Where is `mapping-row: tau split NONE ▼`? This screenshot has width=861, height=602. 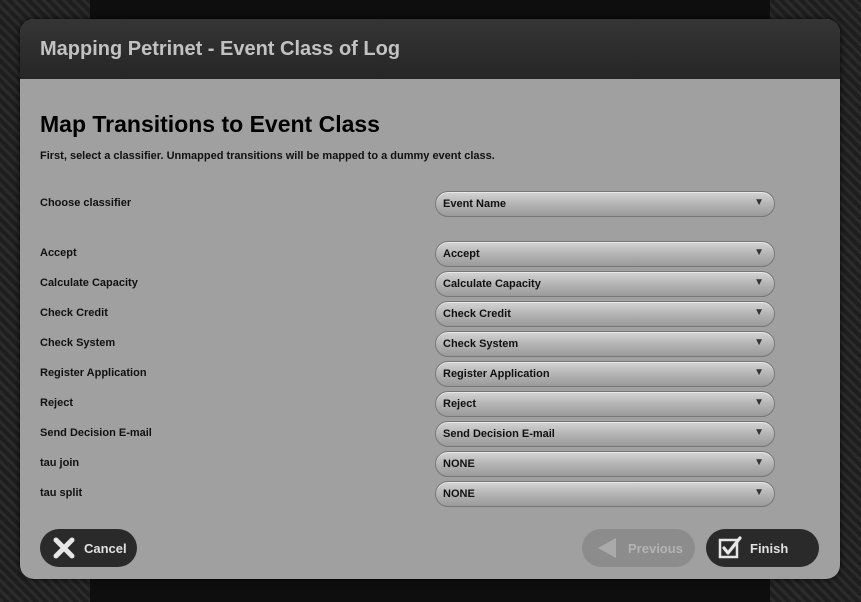
mapping-row: tau split NONE ▼ is located at coordinates (407, 494).